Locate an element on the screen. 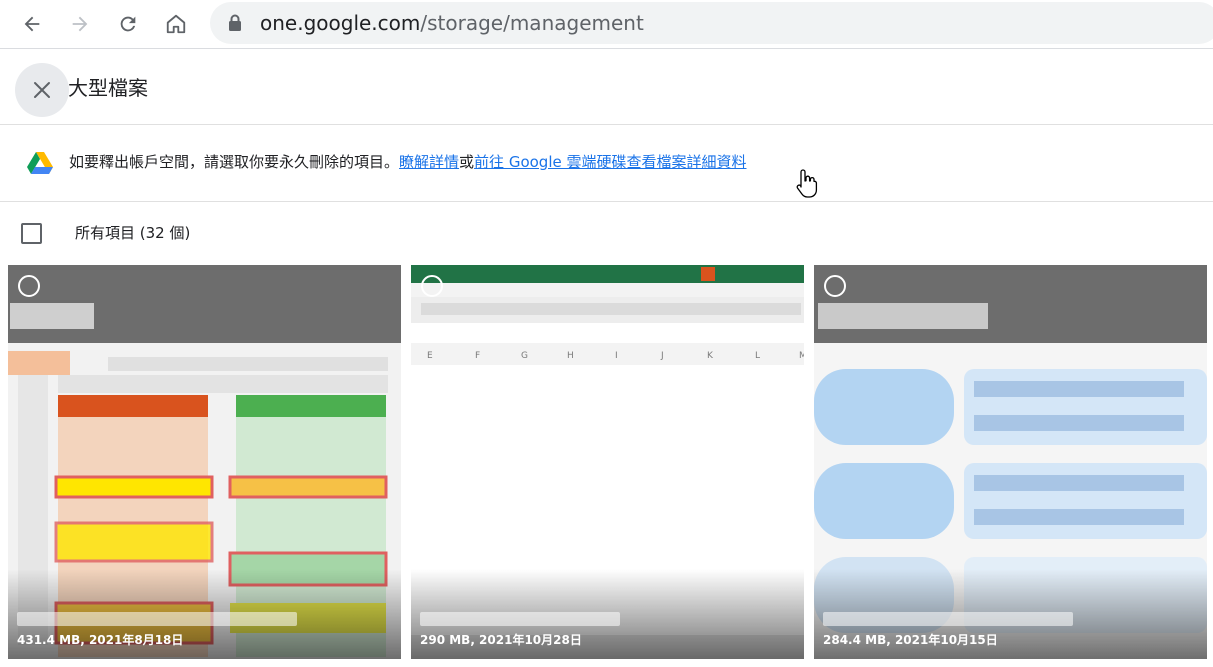  reload-icon is located at coordinates (128, 24).